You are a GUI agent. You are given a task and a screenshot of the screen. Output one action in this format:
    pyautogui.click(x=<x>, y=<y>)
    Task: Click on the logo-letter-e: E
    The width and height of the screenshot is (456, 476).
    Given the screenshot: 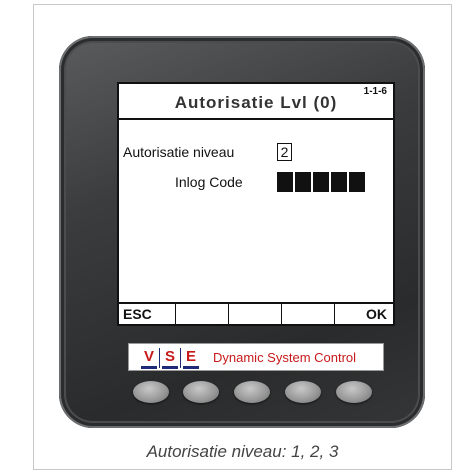 What is the action you would take?
    pyautogui.click(x=191, y=358)
    